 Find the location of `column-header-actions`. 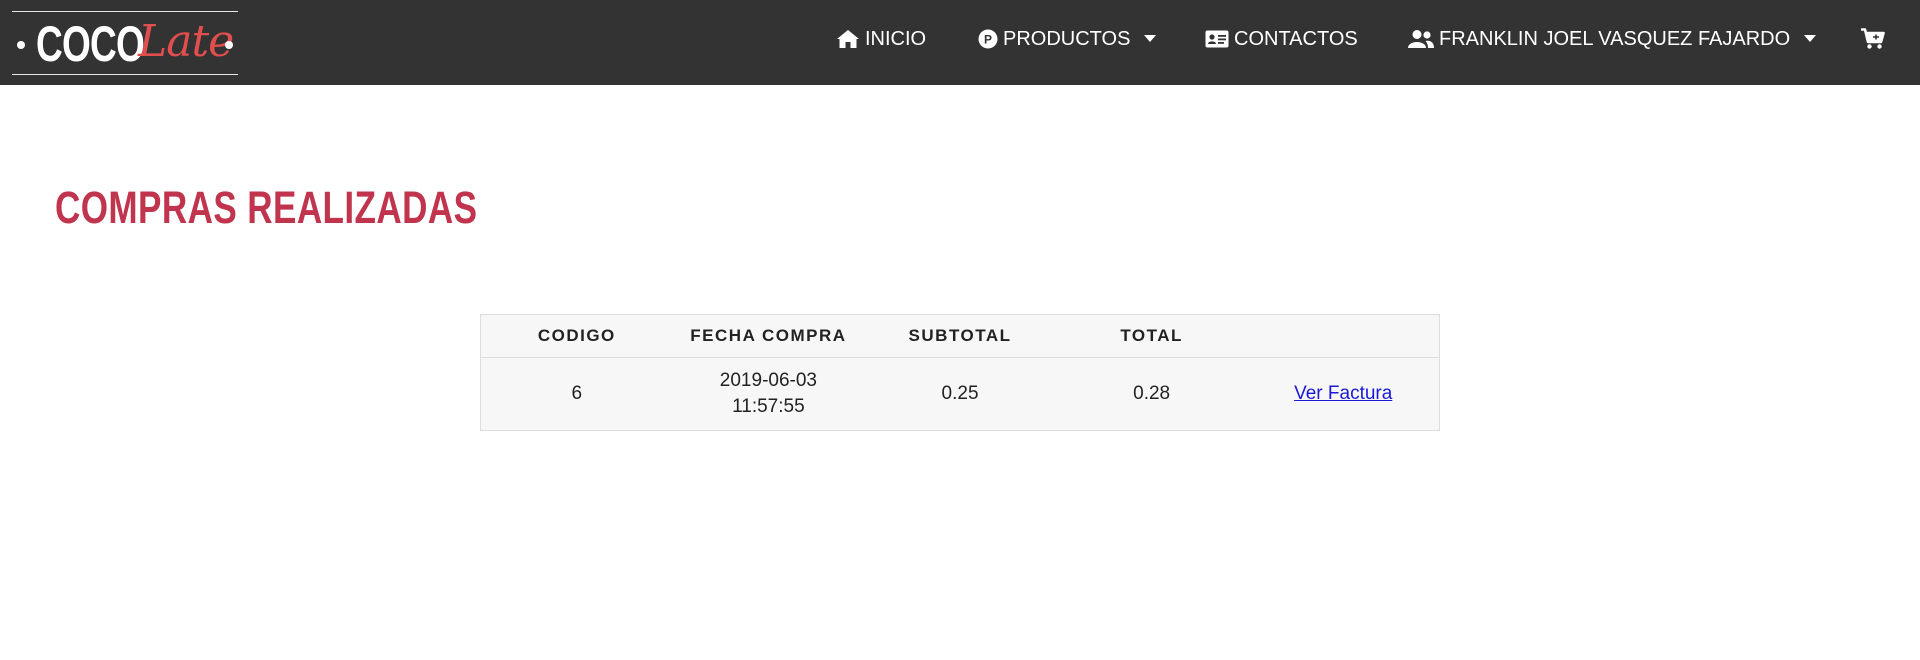

column-header-actions is located at coordinates (1343, 336).